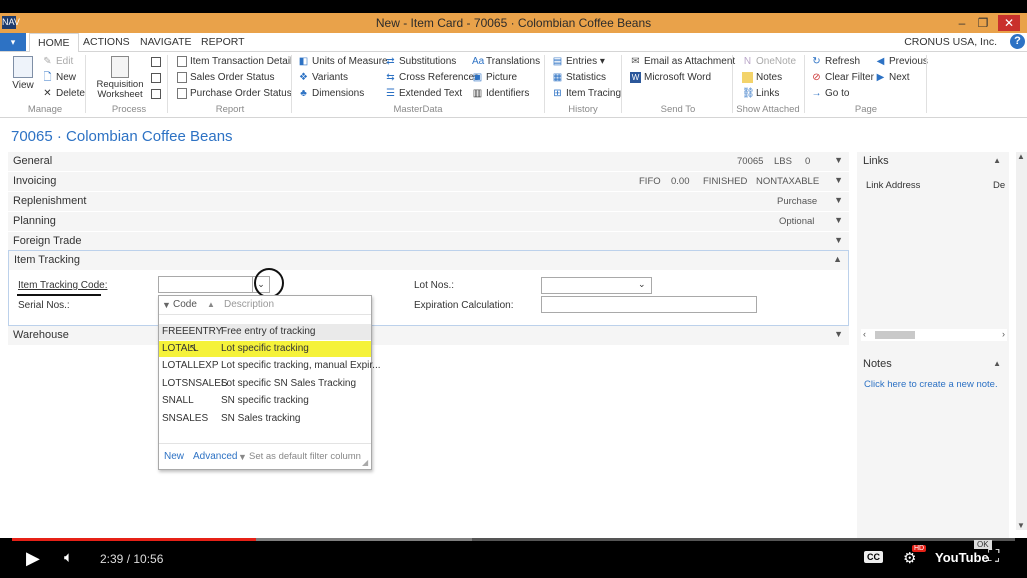 This screenshot has height=578, width=1027. Describe the element at coordinates (390, 77) in the screenshot. I see `cross-reference-icon: ⇆` at that location.